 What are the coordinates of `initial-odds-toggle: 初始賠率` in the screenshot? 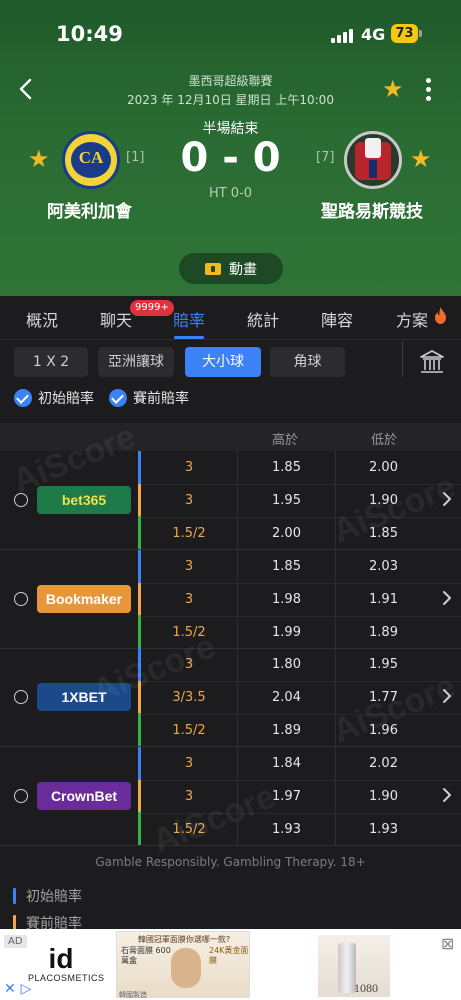 It's located at (54, 398).